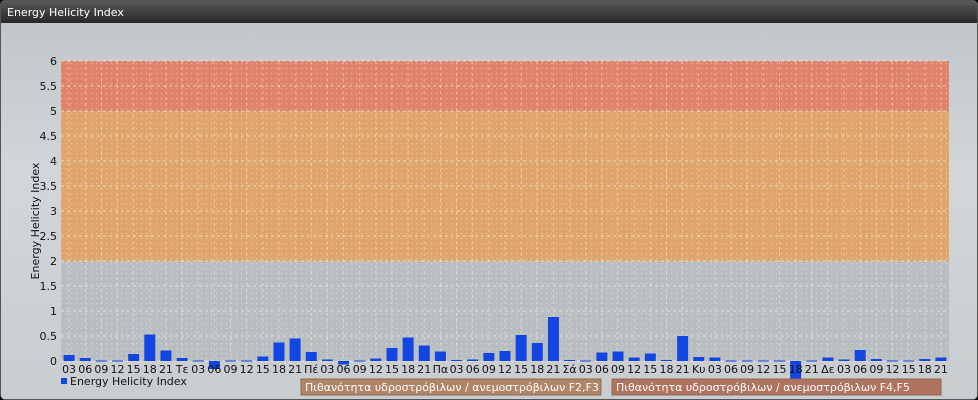  I want to click on y-tick-label: 5, so click(53, 111).